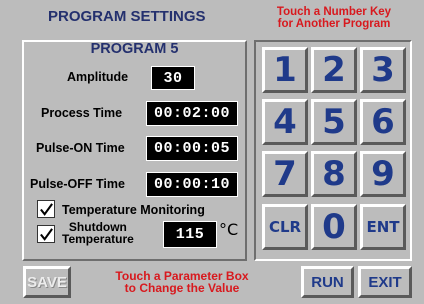  What do you see at coordinates (229, 229) in the screenshot?
I see `celsius-unit: °C` at bounding box center [229, 229].